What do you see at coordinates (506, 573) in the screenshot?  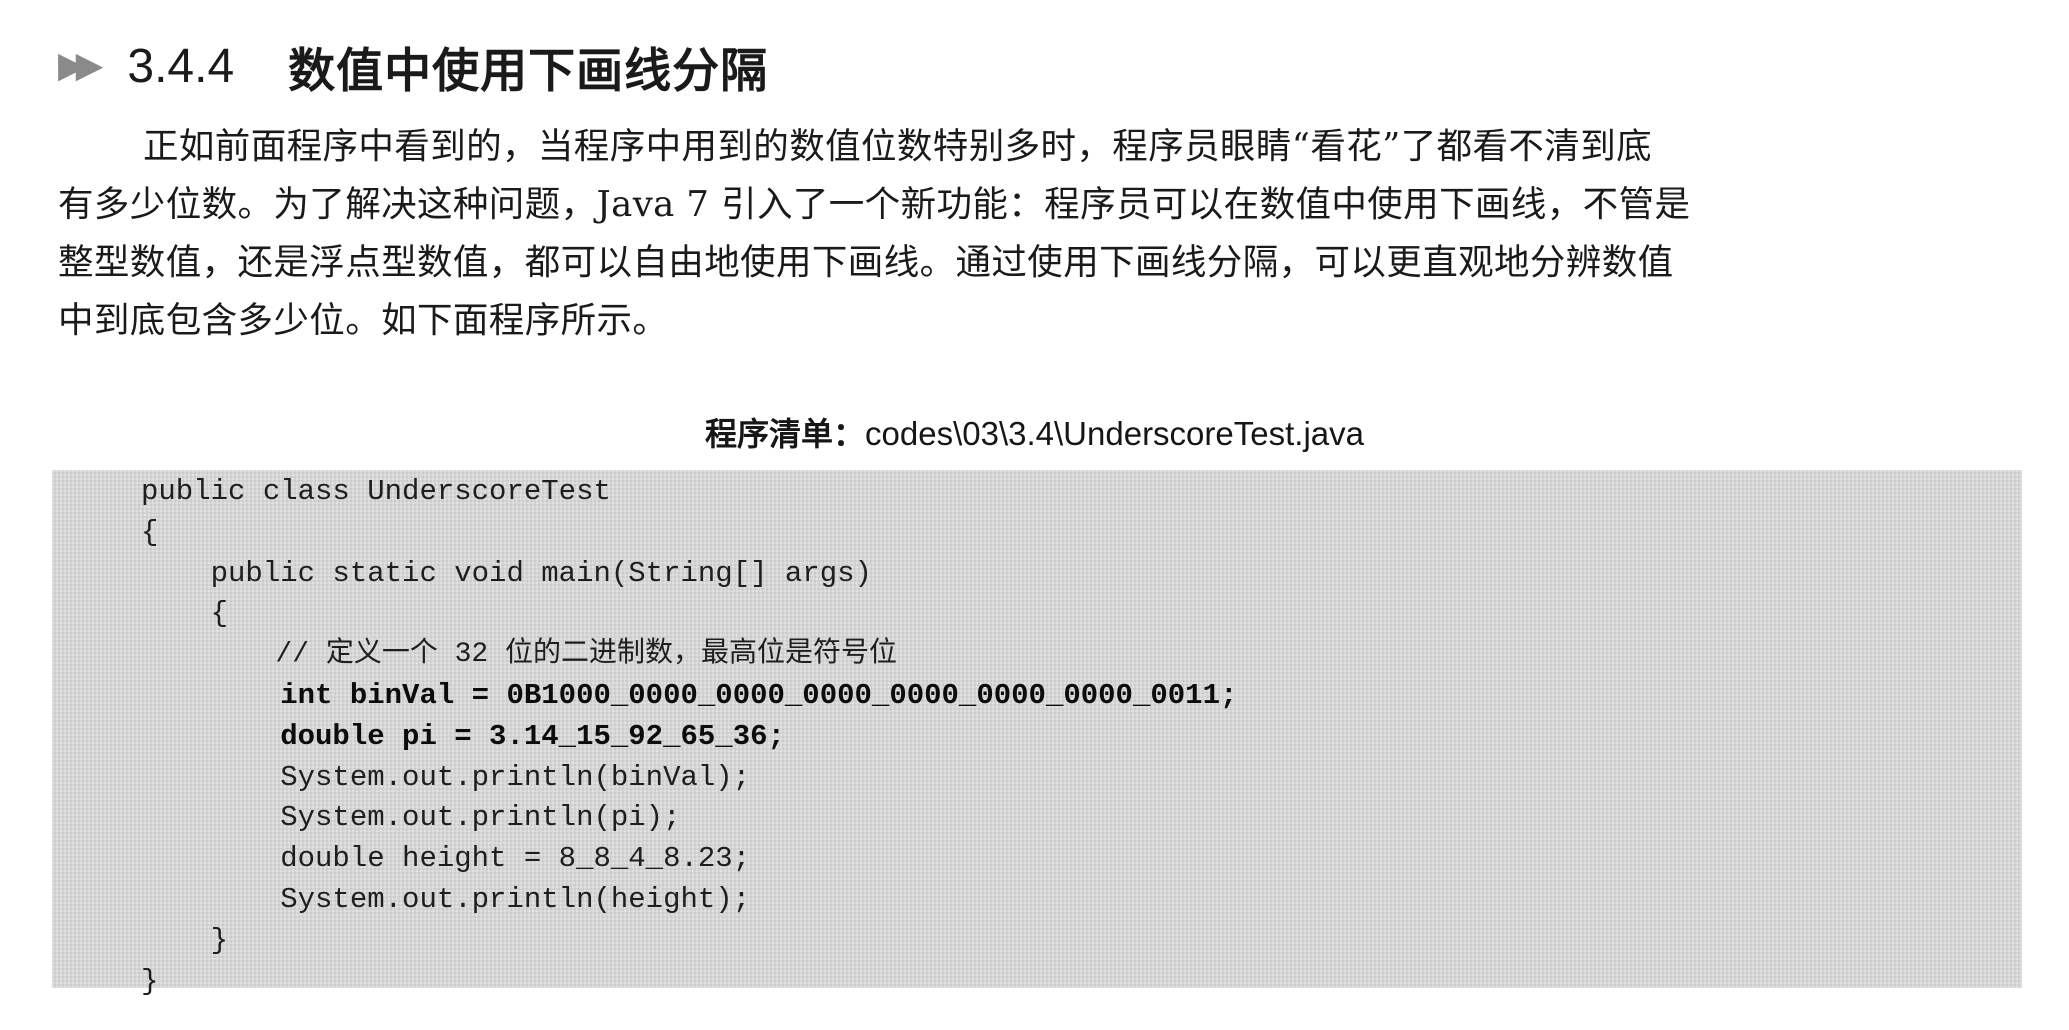 I see `code-line: public static void main(String[] args)` at bounding box center [506, 573].